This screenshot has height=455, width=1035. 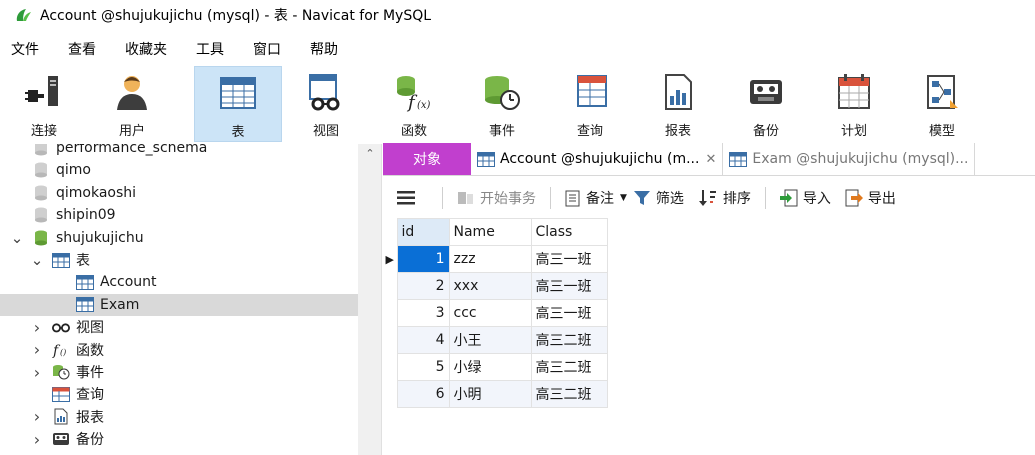 I want to click on filter-button: 筛选, so click(x=658, y=198).